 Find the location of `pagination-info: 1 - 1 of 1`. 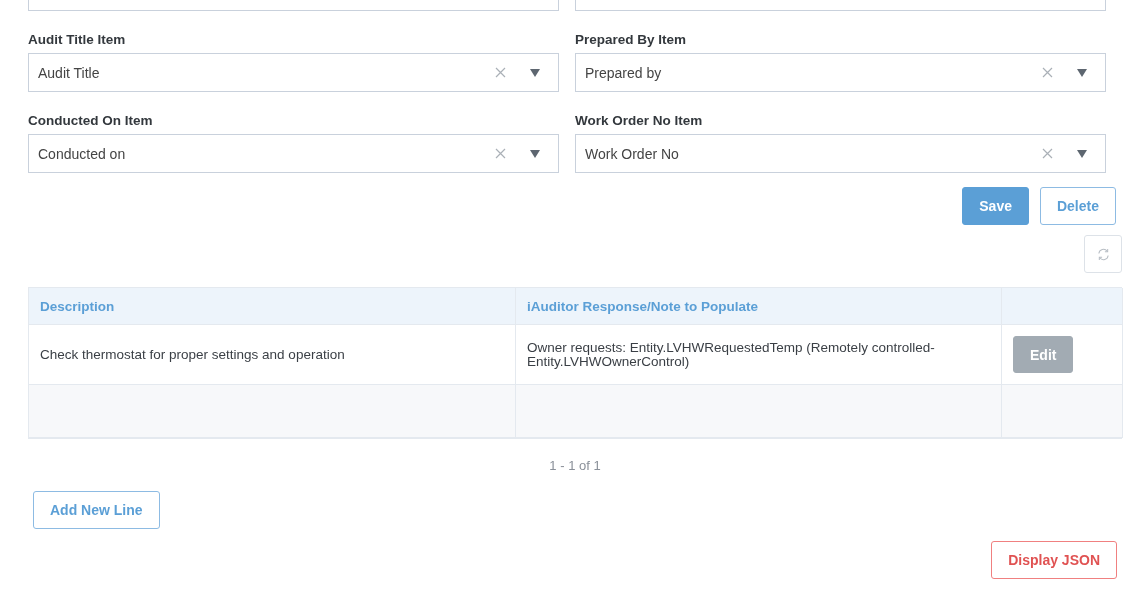

pagination-info: 1 - 1 of 1 is located at coordinates (575, 465).